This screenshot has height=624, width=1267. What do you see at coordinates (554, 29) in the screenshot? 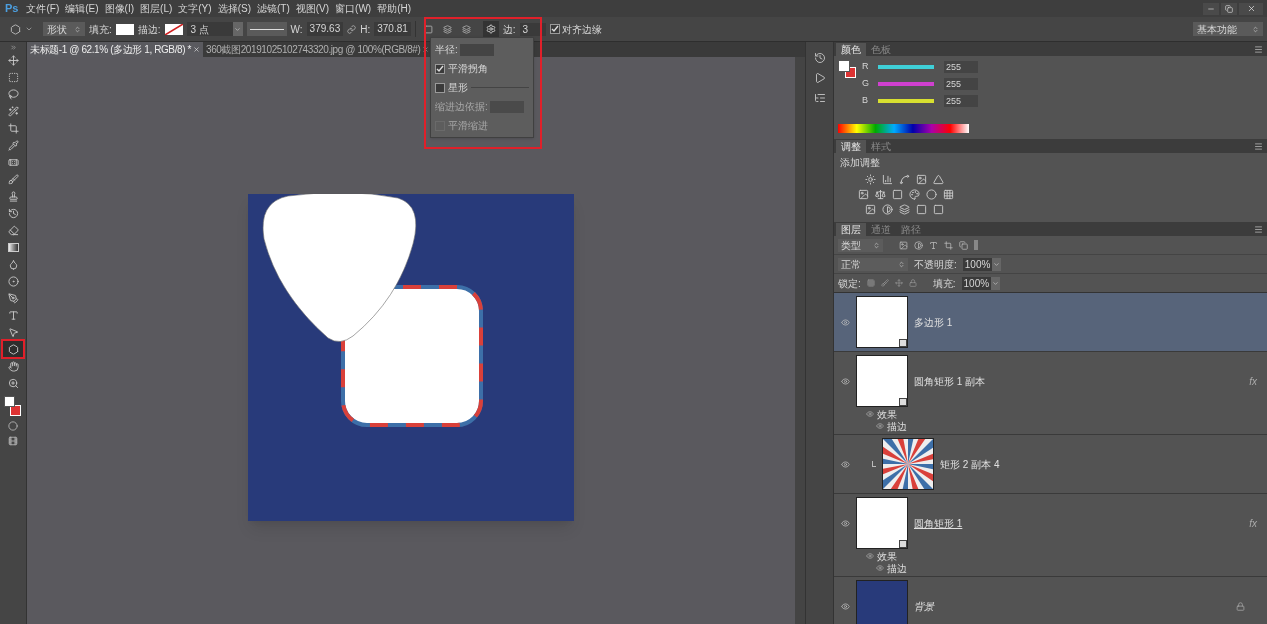
I see `align-edges-checkbox` at bounding box center [554, 29].